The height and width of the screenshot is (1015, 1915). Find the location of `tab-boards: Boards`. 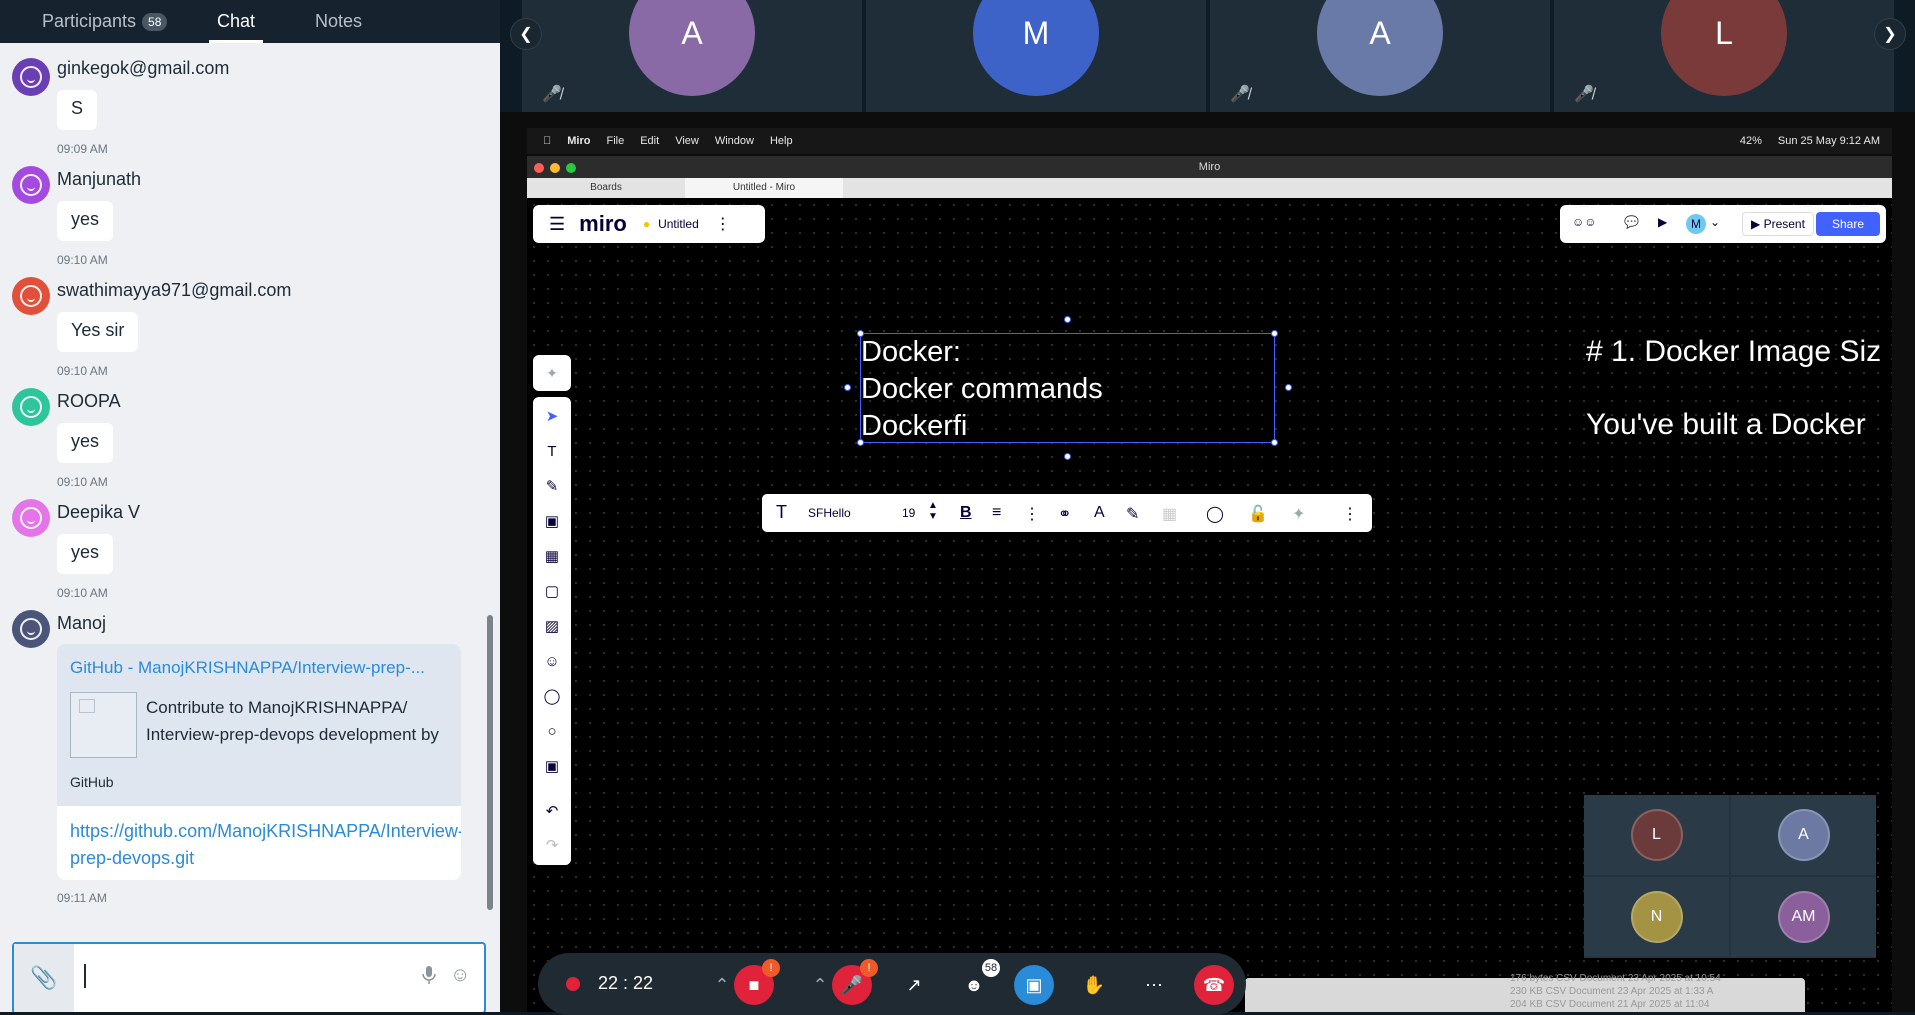

tab-boards: Boards is located at coordinates (606, 187).